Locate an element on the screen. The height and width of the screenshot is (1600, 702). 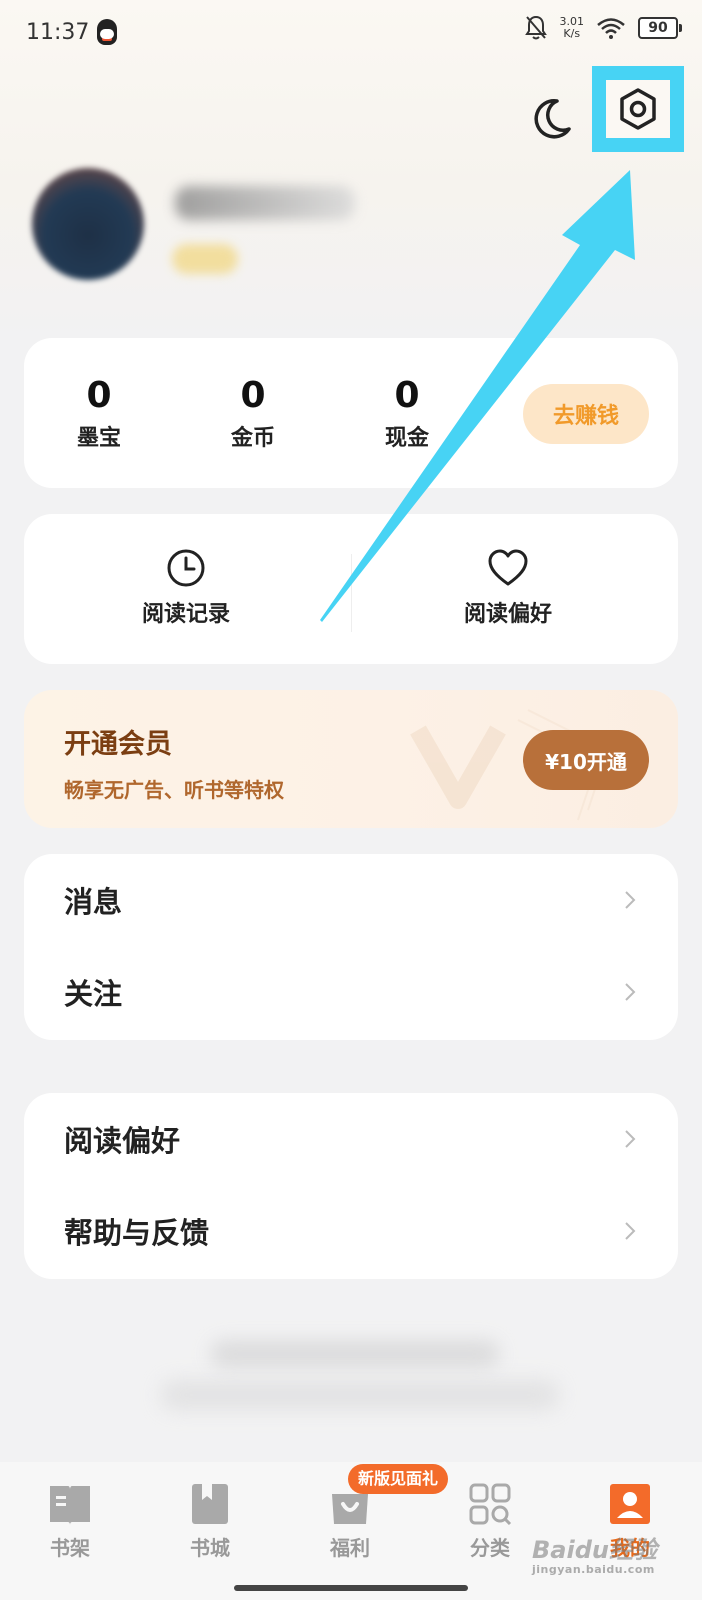
status-indicators: 3.01 K/s 90 is located at coordinates (603, 28).